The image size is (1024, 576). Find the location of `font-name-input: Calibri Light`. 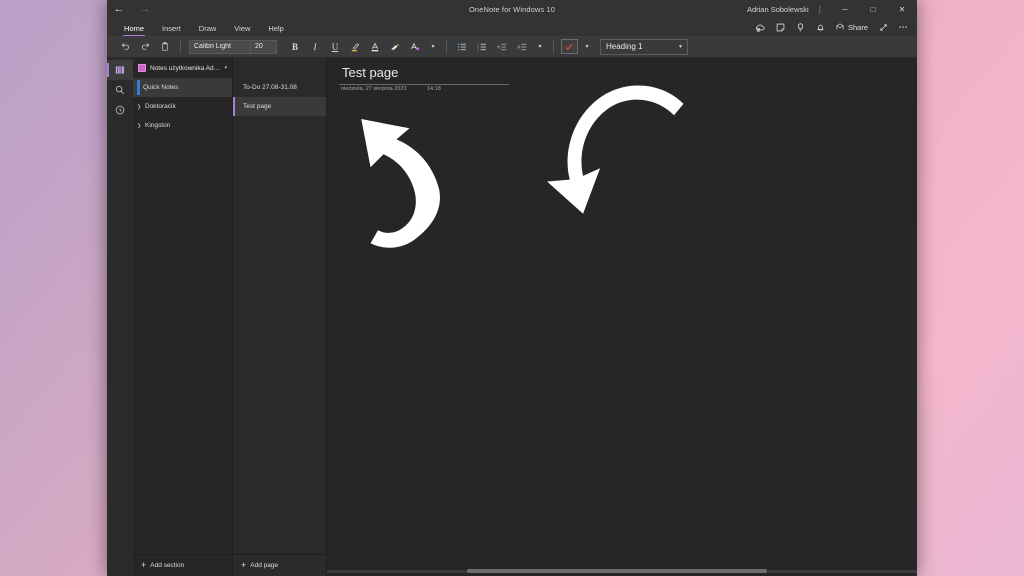

font-name-input: Calibri Light is located at coordinates (220, 46).